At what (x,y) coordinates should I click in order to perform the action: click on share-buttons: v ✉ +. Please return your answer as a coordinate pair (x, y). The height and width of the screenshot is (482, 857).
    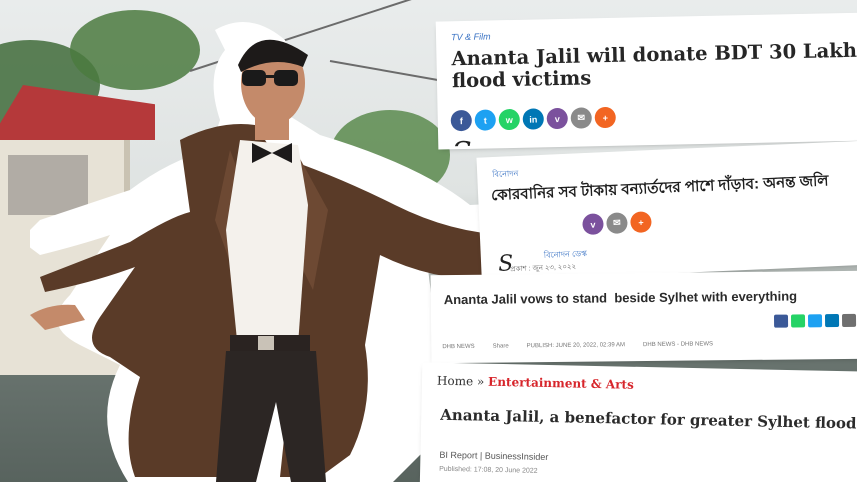
    Looking at the image, I should click on (617, 223).